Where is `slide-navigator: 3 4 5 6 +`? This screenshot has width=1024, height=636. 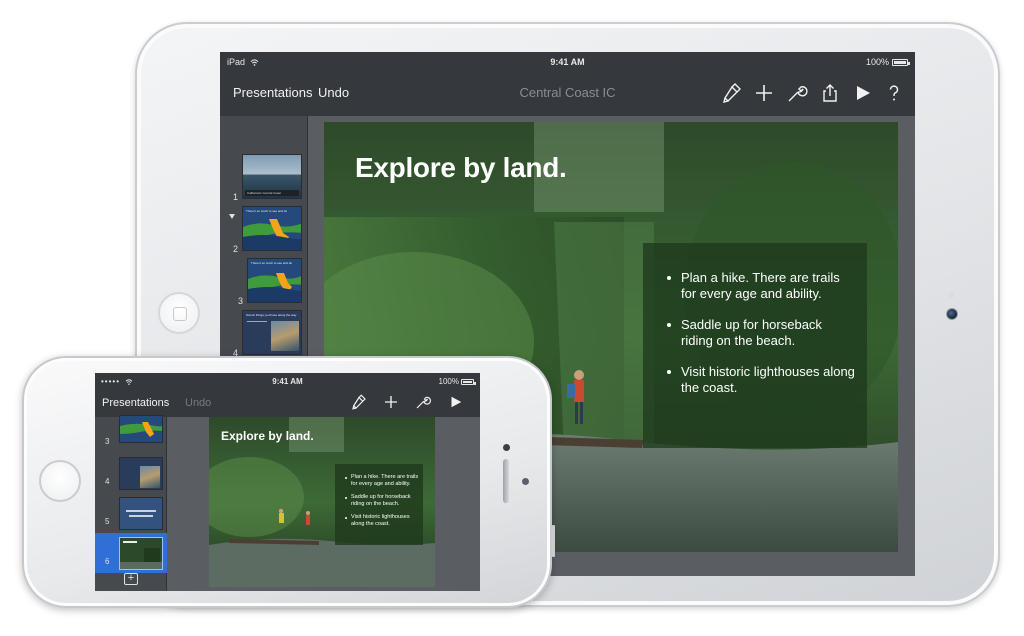
slide-navigator: 3 4 5 6 + is located at coordinates (131, 503).